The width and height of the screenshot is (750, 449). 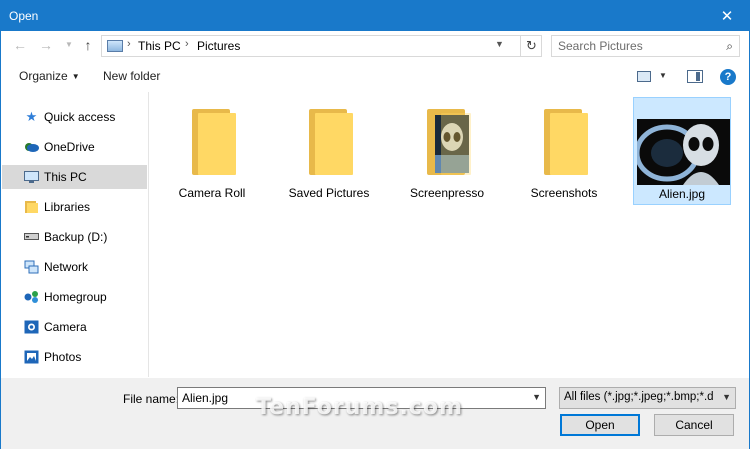 What do you see at coordinates (24, 16) in the screenshot?
I see `window-title: Open` at bounding box center [24, 16].